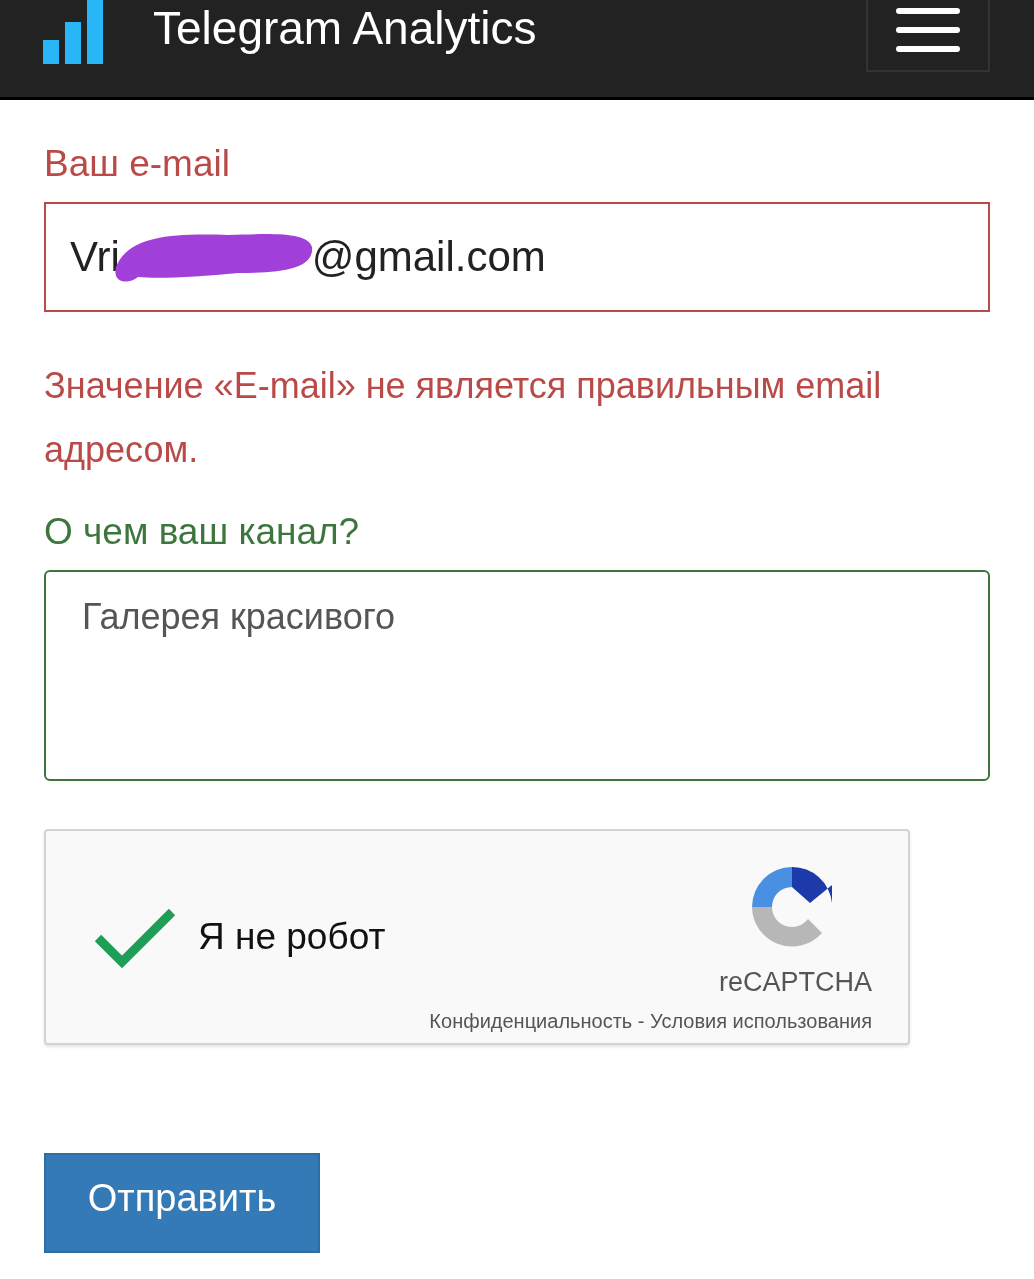 The width and height of the screenshot is (1034, 1279). What do you see at coordinates (137, 164) in the screenshot?
I see `field-label: Ваш e-mail` at bounding box center [137, 164].